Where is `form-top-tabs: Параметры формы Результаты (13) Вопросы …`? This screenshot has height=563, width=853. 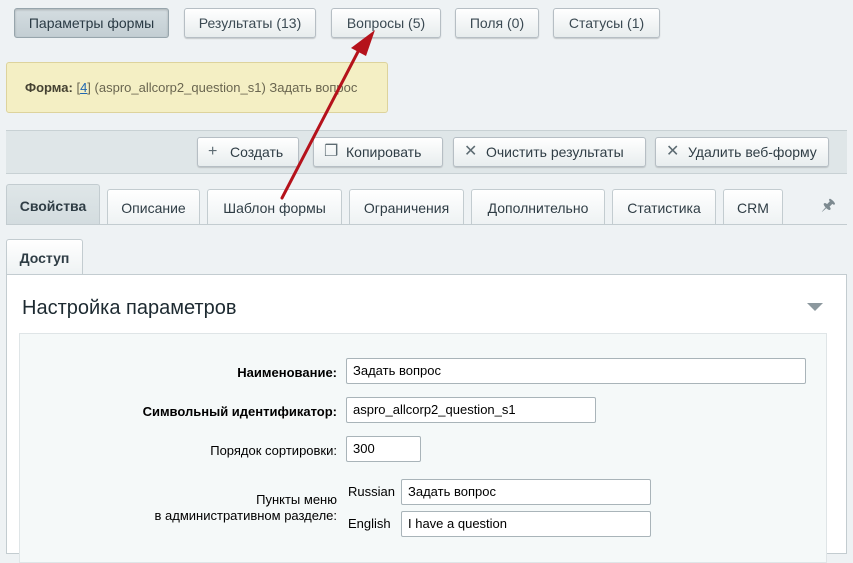 form-top-tabs: Параметры формы Результаты (13) Вопросы … is located at coordinates (426, 25).